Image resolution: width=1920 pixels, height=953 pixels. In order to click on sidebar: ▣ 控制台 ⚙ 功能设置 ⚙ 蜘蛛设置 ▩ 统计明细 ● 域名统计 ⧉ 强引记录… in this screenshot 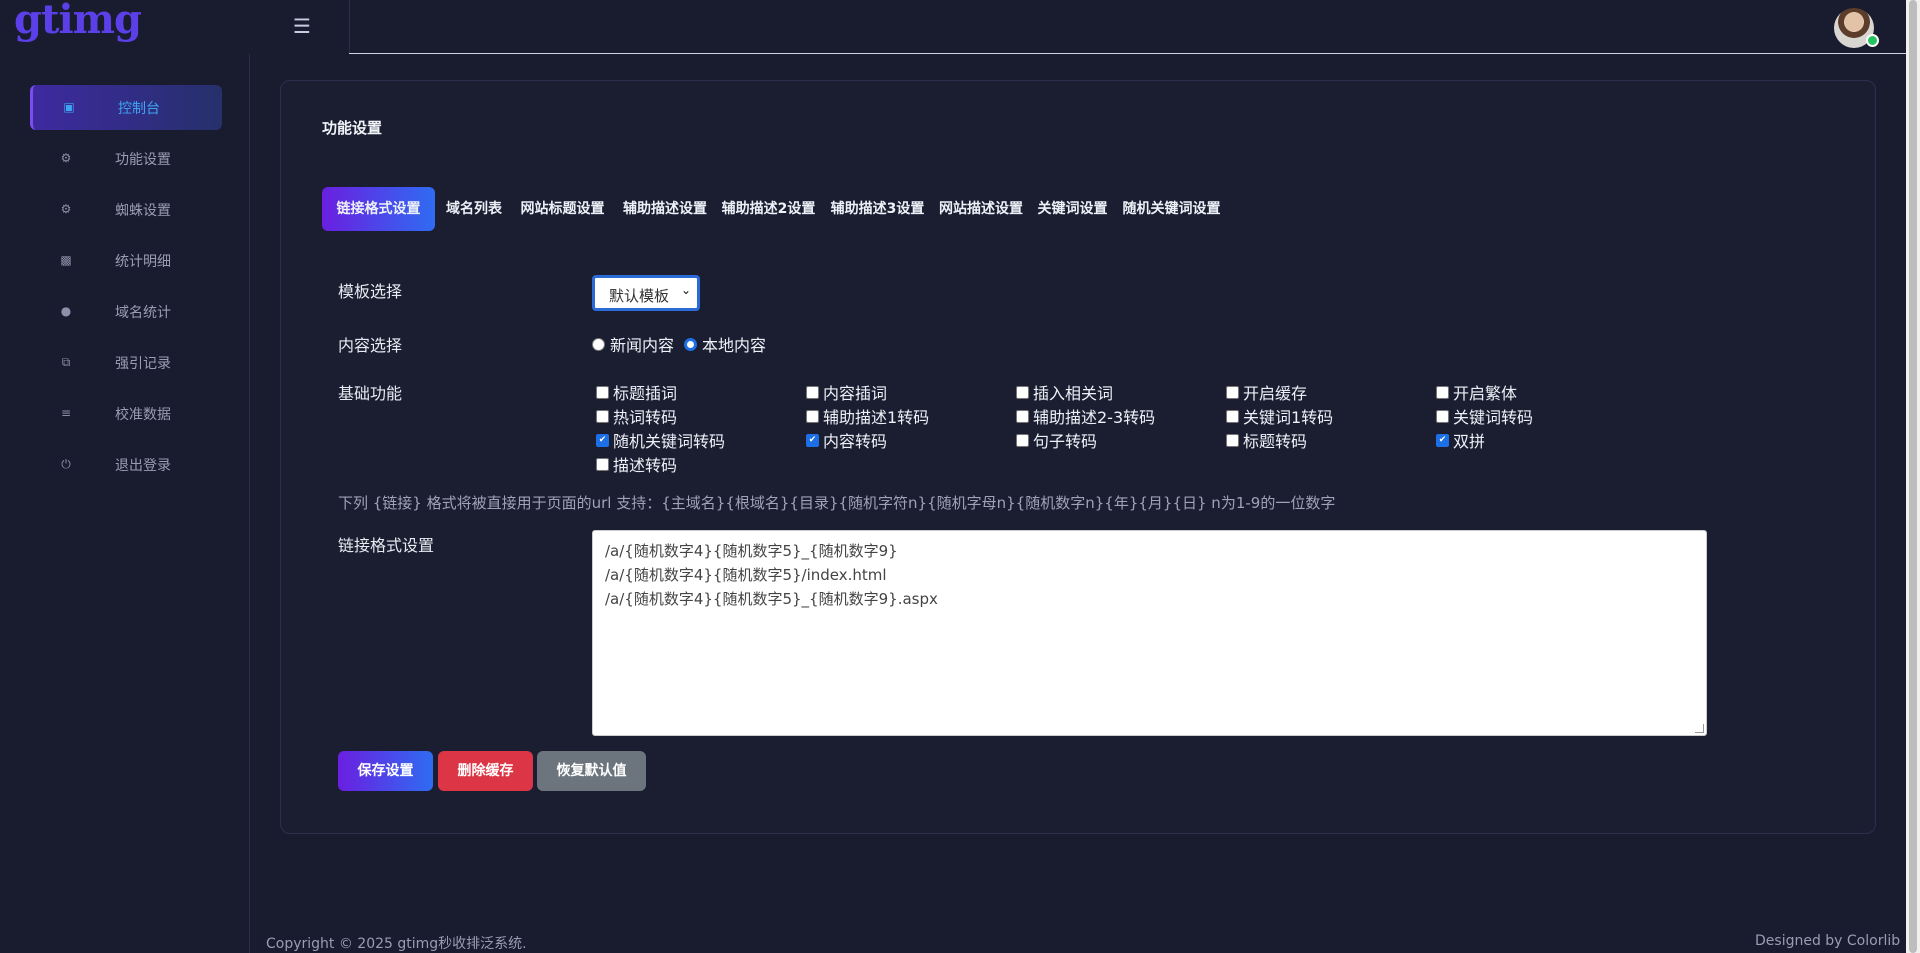, I will do `click(125, 503)`.